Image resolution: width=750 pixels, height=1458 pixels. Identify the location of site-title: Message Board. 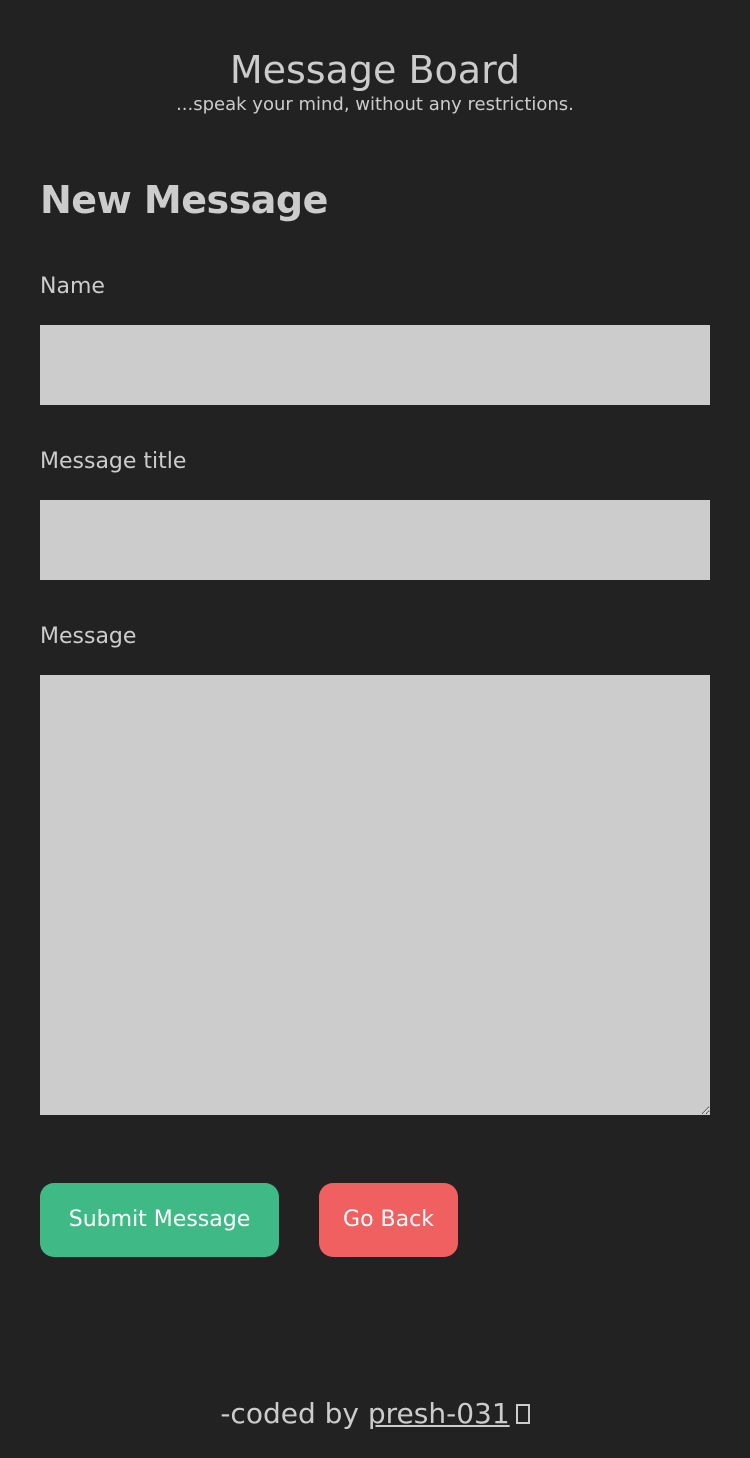
(375, 70).